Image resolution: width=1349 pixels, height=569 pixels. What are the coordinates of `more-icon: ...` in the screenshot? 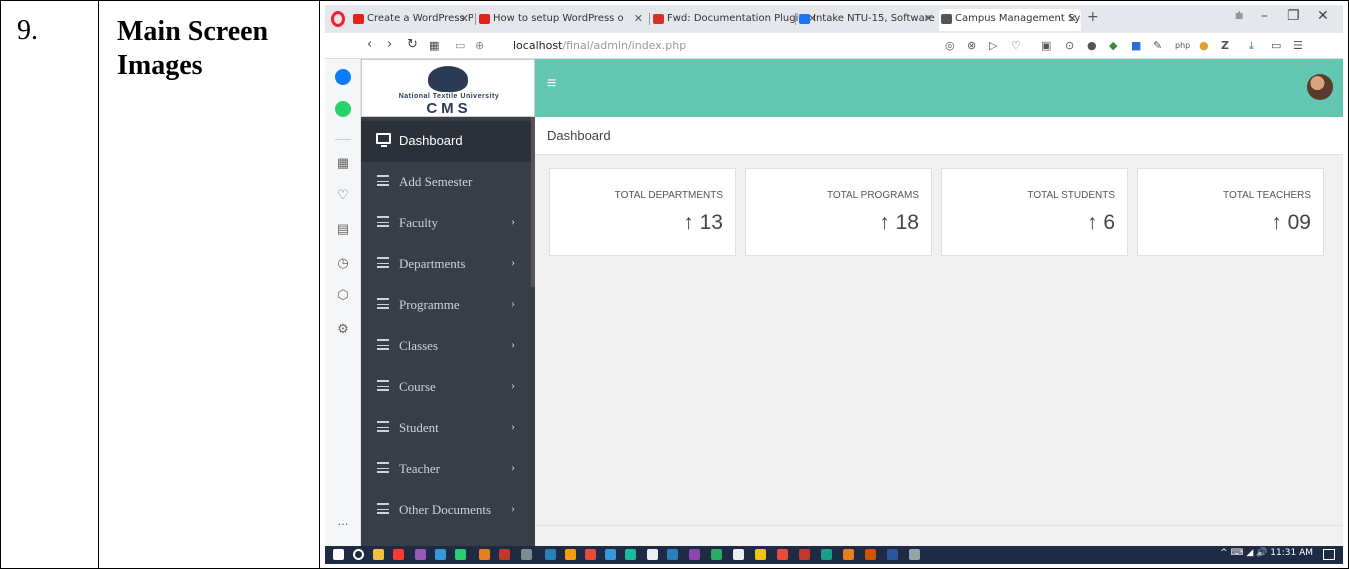 It's located at (343, 521).